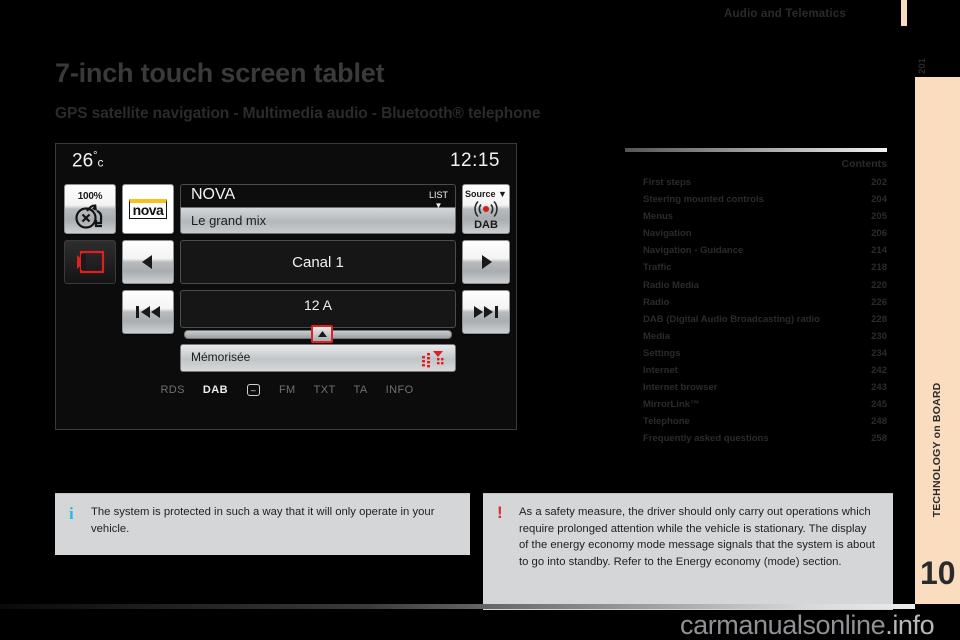  Describe the element at coordinates (172, 390) in the screenshot. I see `radio-mode-tag: RDS` at that location.